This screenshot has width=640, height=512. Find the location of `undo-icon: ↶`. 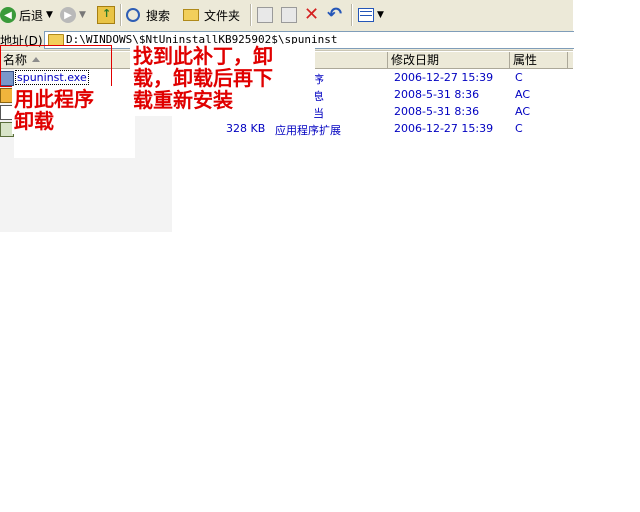

undo-icon: ↶ is located at coordinates (335, 14).